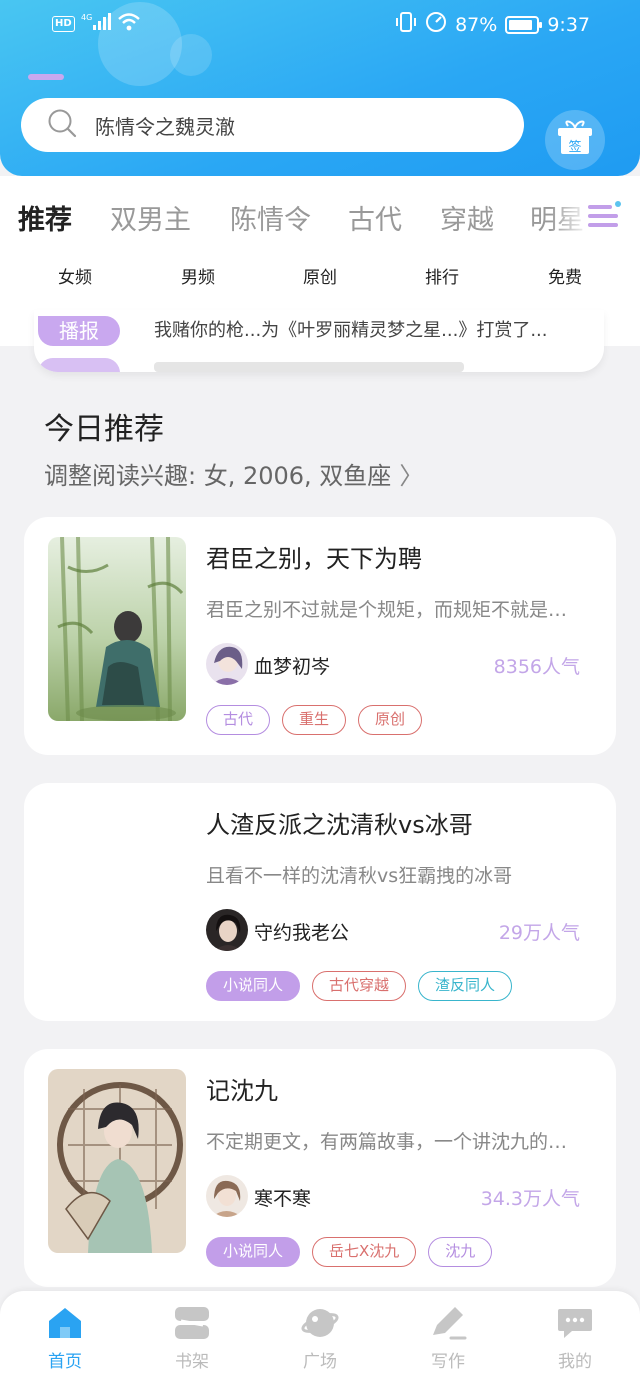  Describe the element at coordinates (575, 1323) in the screenshot. I see `chat-icon` at that location.